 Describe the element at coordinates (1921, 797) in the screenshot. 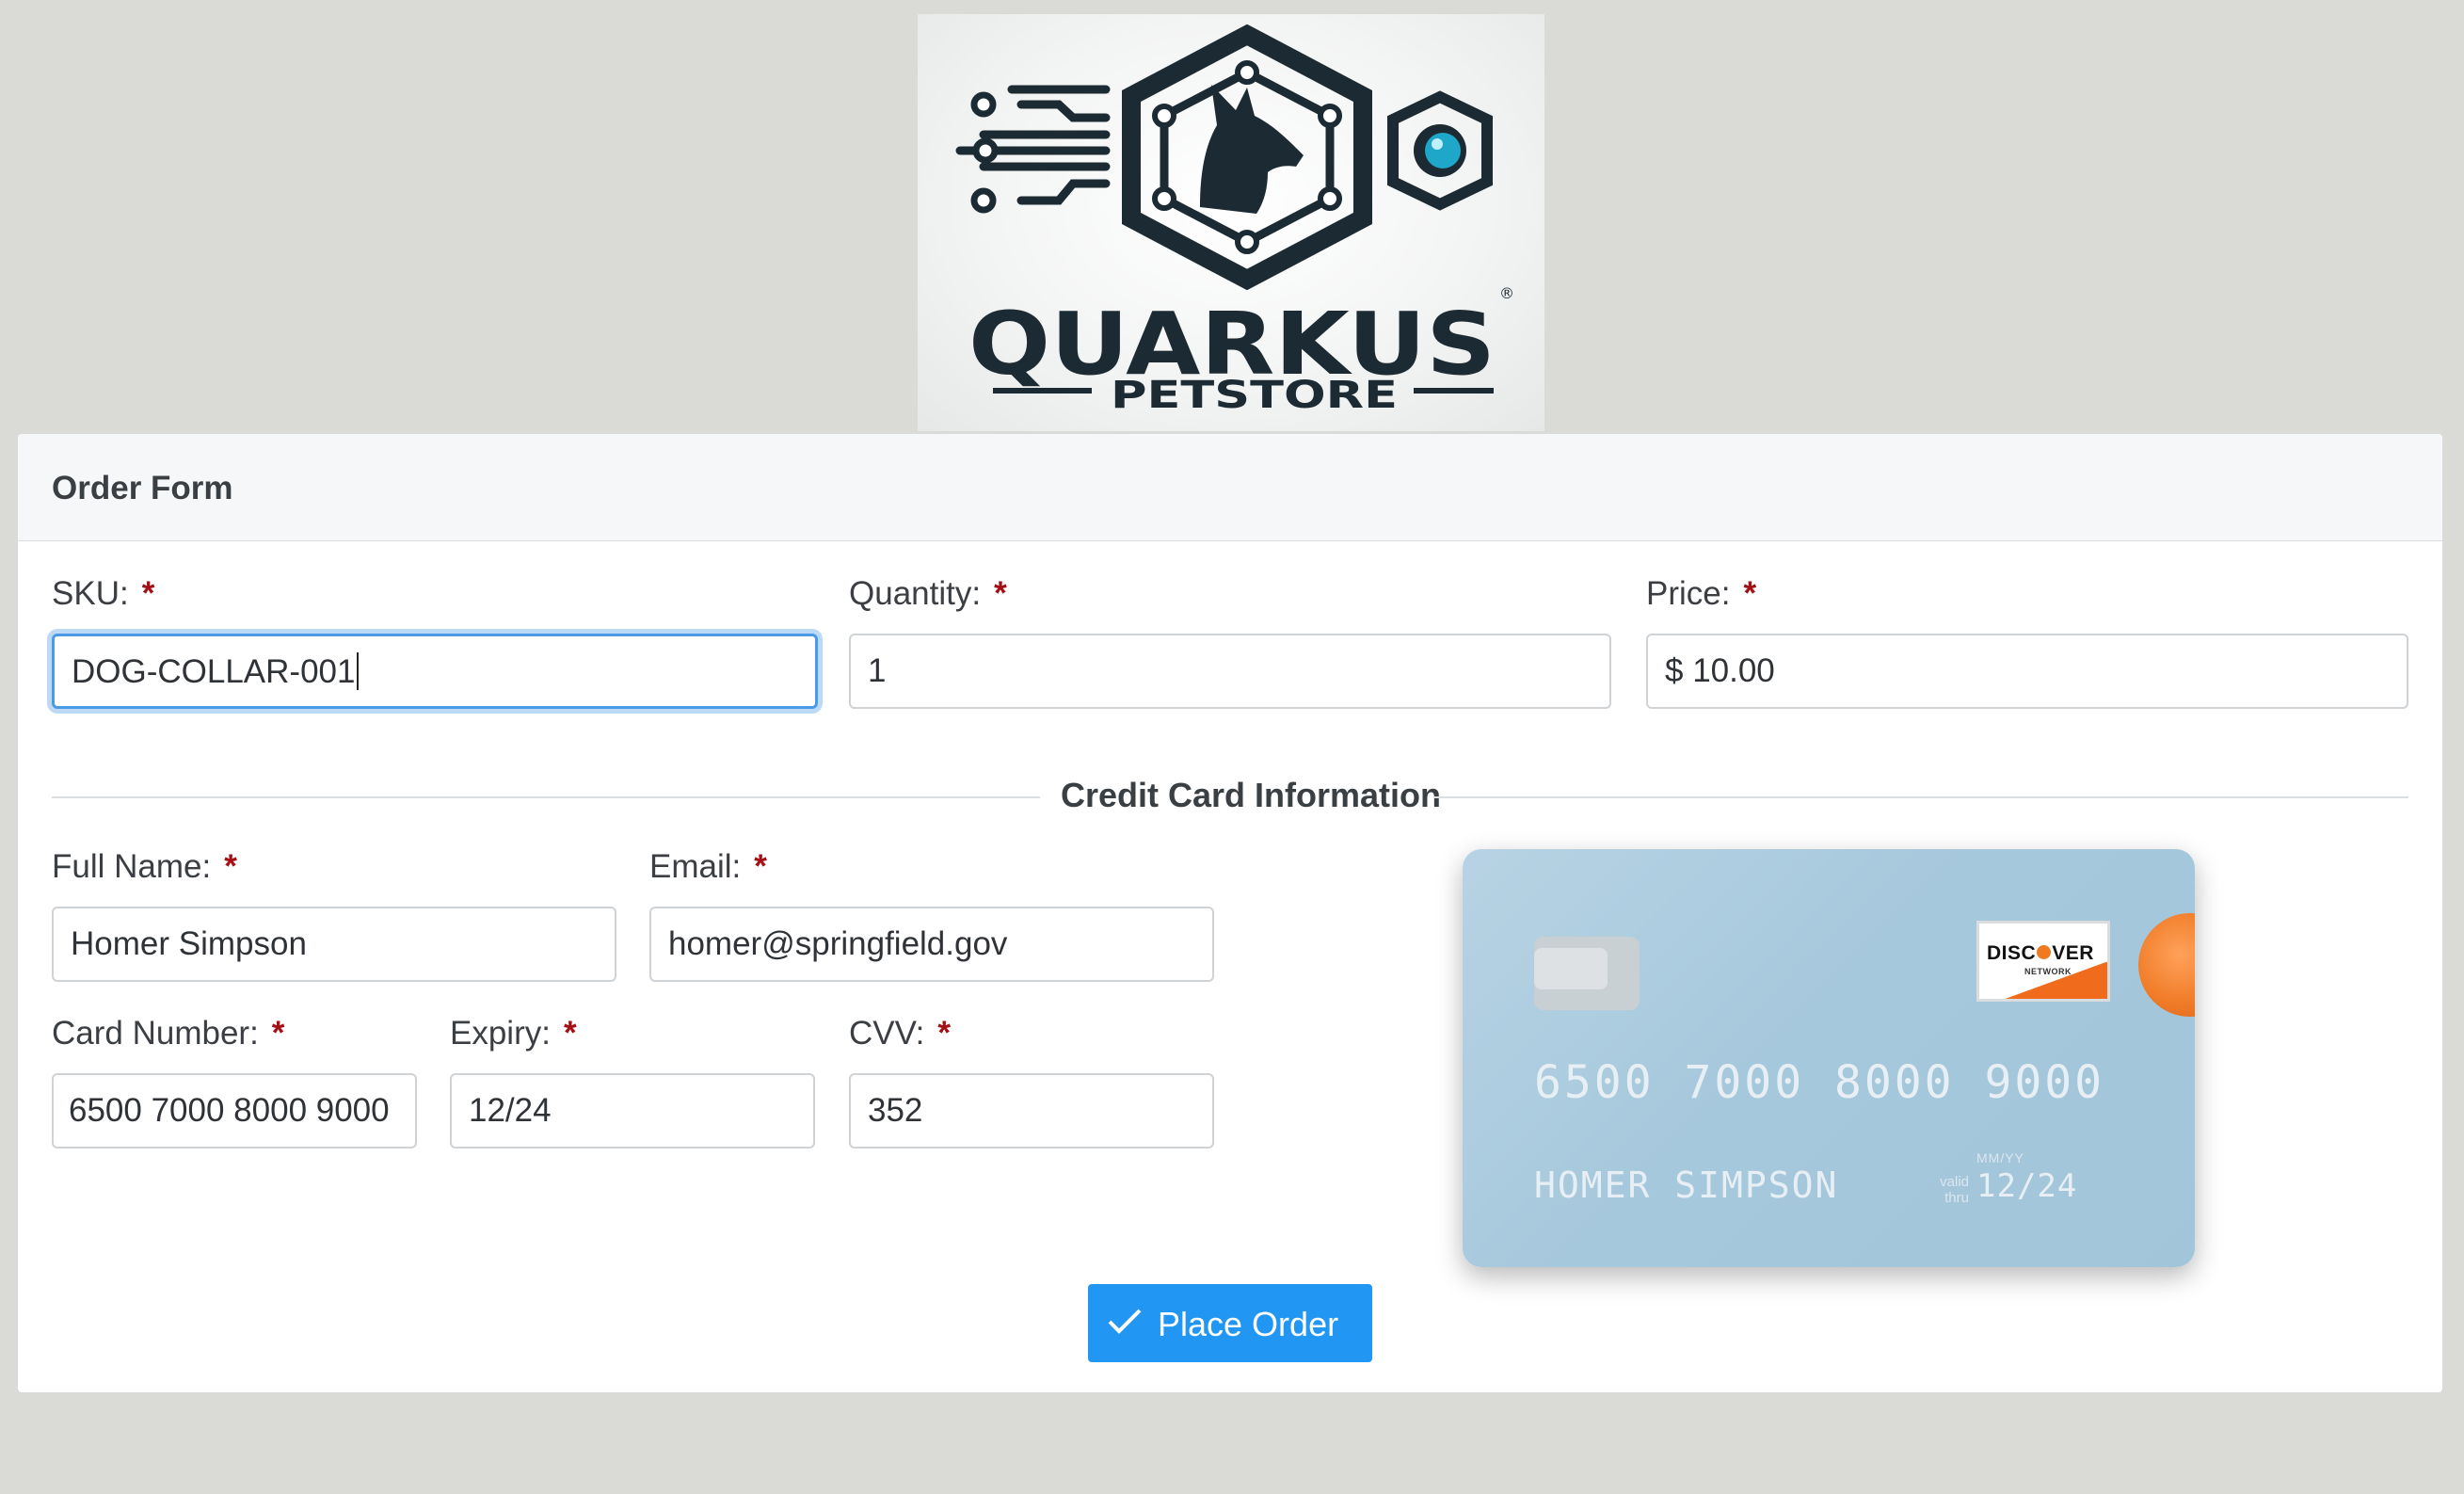

I see `divider-right` at that location.